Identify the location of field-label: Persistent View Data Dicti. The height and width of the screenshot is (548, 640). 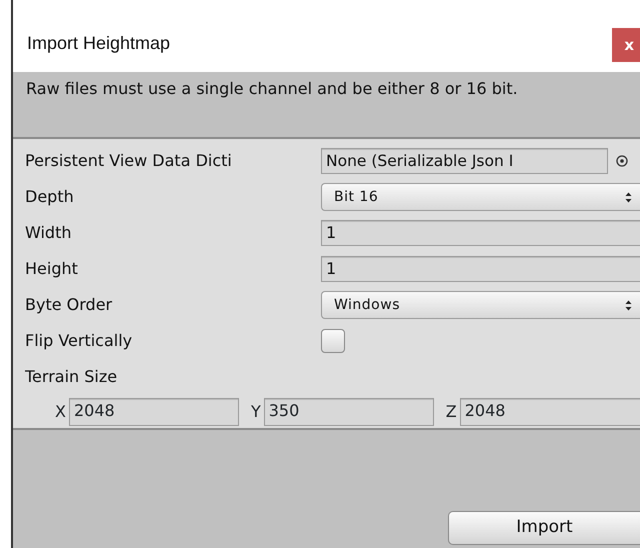
(129, 161).